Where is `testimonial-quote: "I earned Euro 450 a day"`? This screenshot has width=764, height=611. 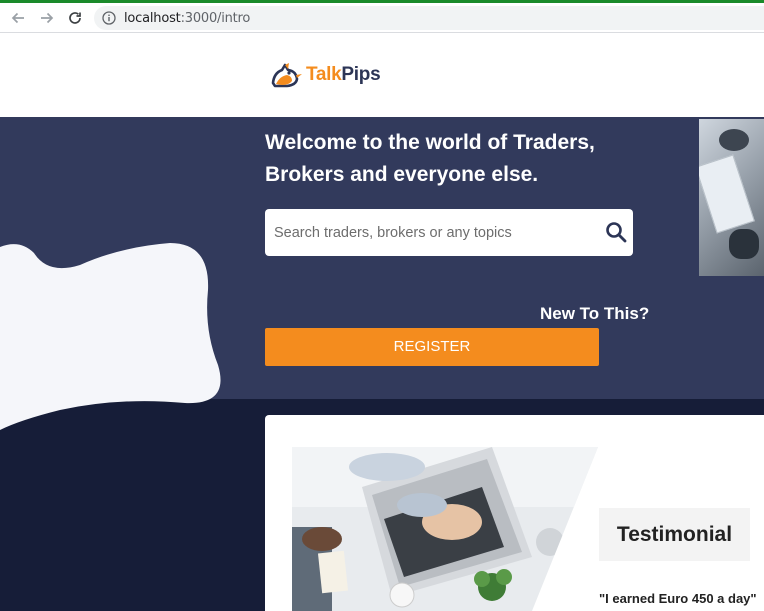
testimonial-quote: "I earned Euro 450 a day" is located at coordinates (678, 598).